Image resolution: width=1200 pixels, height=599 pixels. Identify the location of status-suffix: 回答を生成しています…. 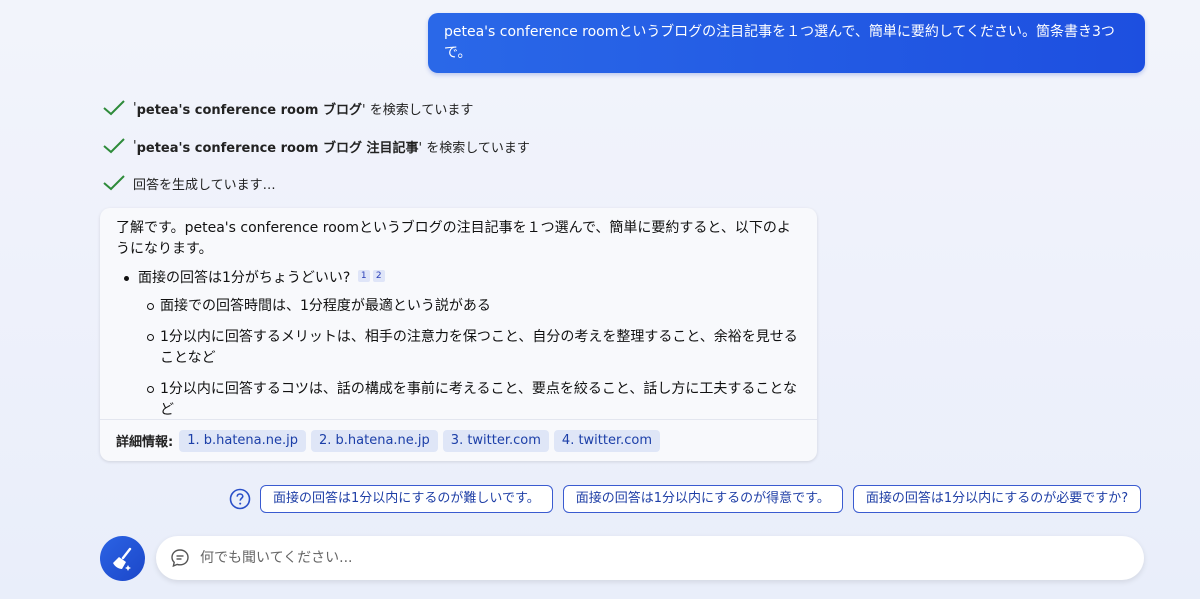
(204, 185).